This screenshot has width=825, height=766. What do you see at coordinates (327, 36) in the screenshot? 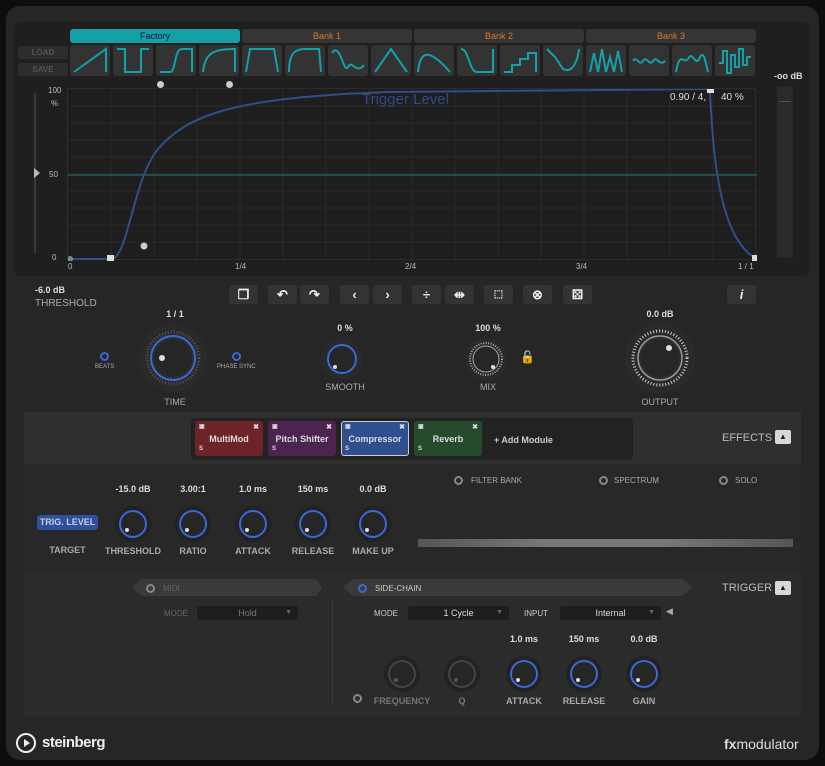
I see `bank-tab-1: Bank 1` at bounding box center [327, 36].